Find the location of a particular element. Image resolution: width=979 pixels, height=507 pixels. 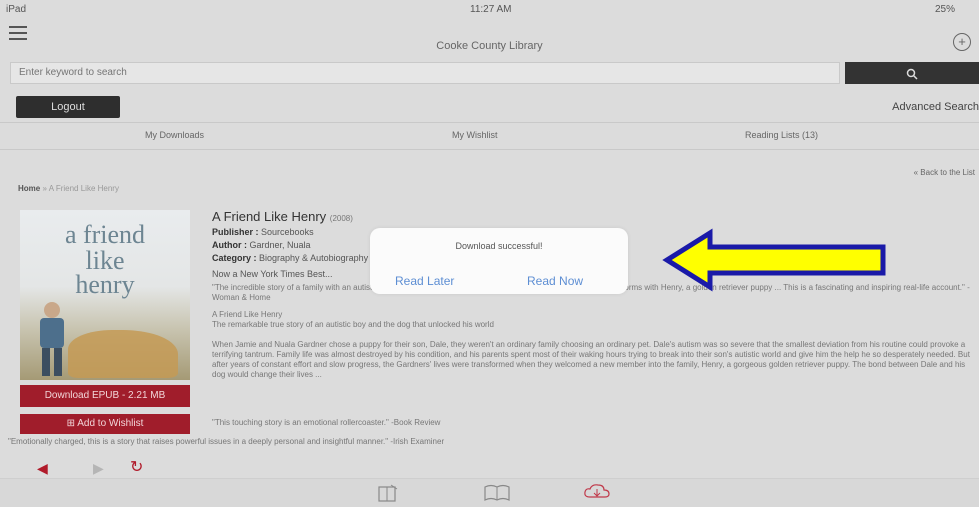

wishlist-icon: ⊞ is located at coordinates (70, 423).